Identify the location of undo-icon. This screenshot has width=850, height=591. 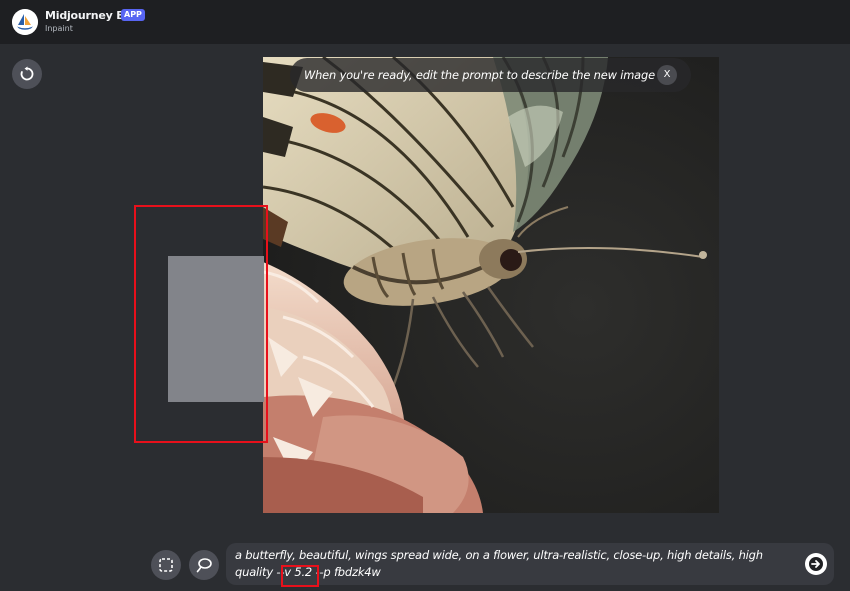
(27, 73).